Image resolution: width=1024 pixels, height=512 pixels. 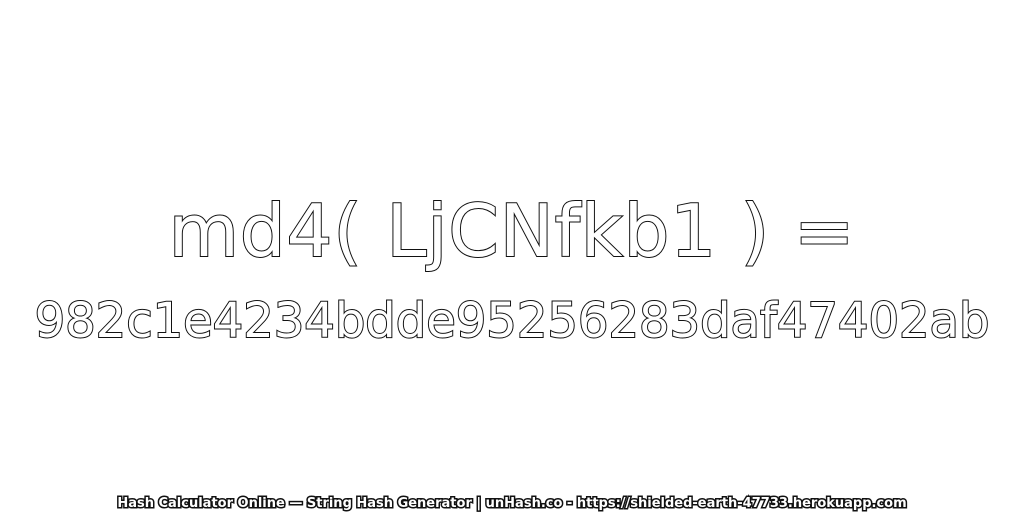 I want to click on hash-digest: 982c1e4234bdde95256283daf47402ab, so click(x=512, y=321).